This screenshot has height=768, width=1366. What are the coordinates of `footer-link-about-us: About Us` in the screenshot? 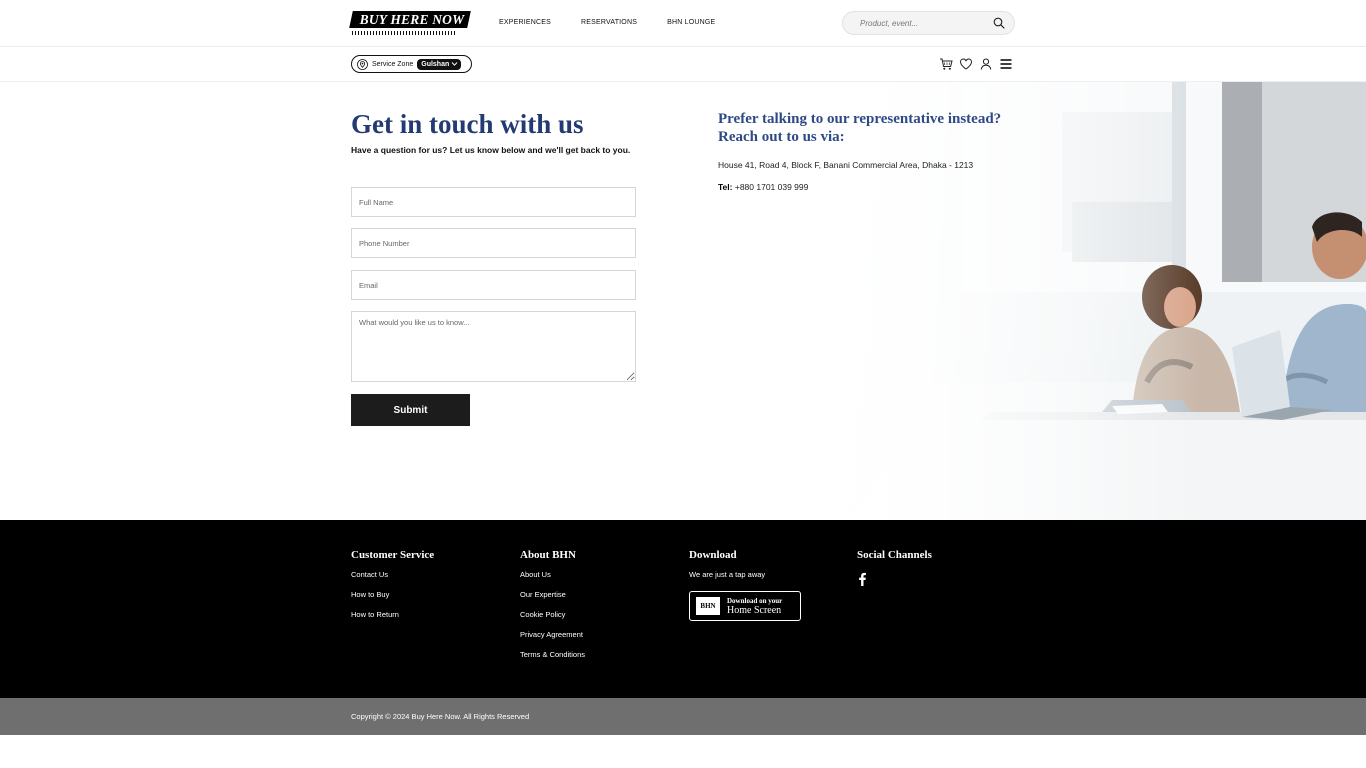 It's located at (552, 574).